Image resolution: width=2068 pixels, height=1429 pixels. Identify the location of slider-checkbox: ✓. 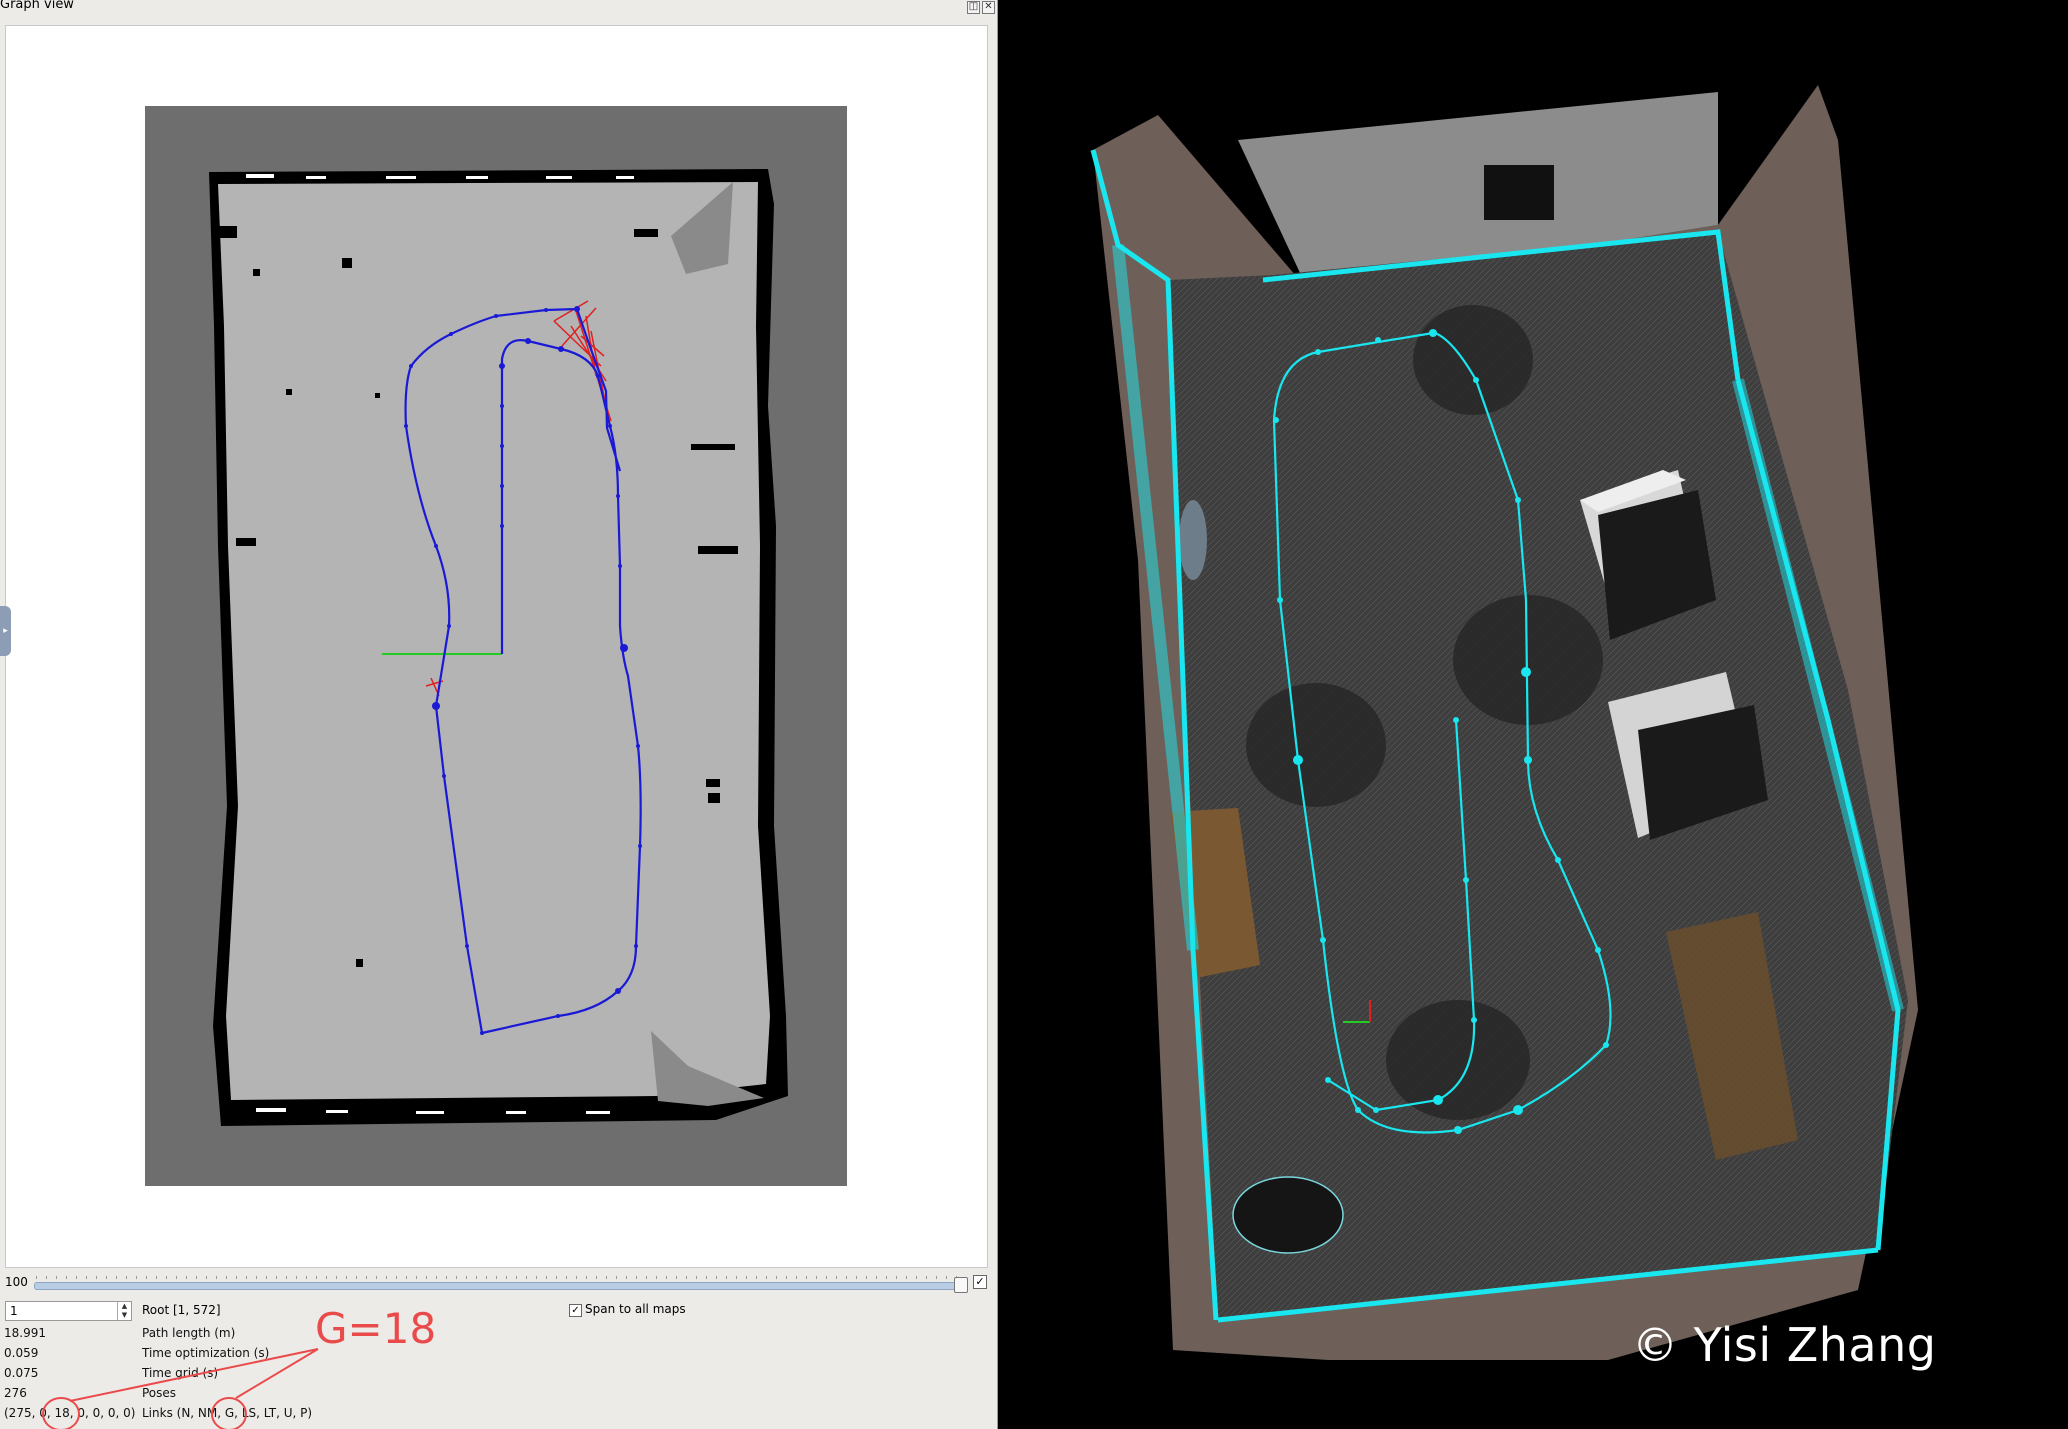
(980, 1282).